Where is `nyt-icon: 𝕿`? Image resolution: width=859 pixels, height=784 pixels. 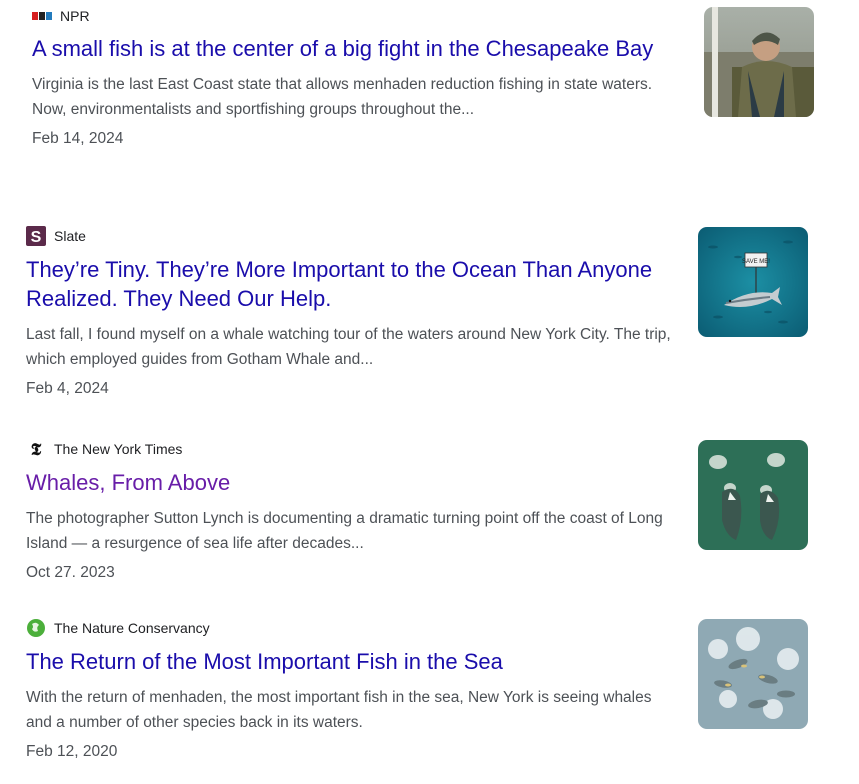 nyt-icon: 𝕿 is located at coordinates (36, 449).